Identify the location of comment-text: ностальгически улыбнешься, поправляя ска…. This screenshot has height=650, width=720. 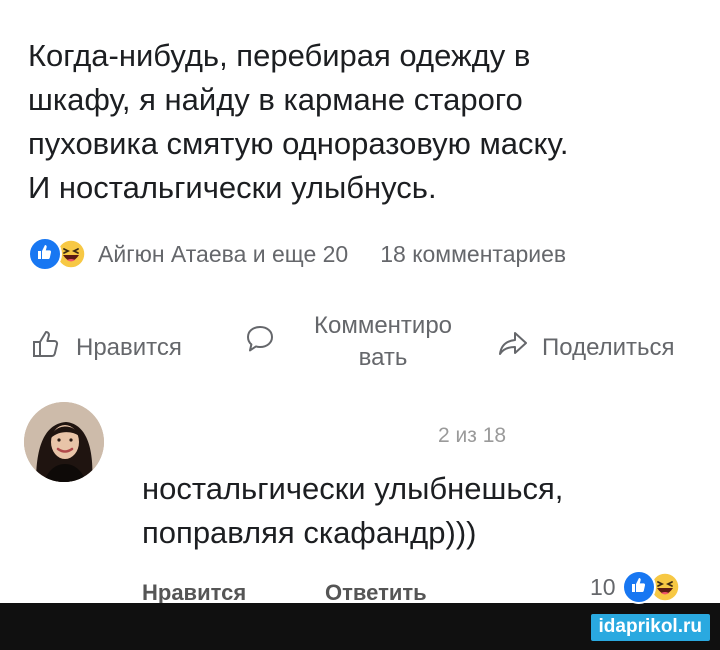
(422, 511).